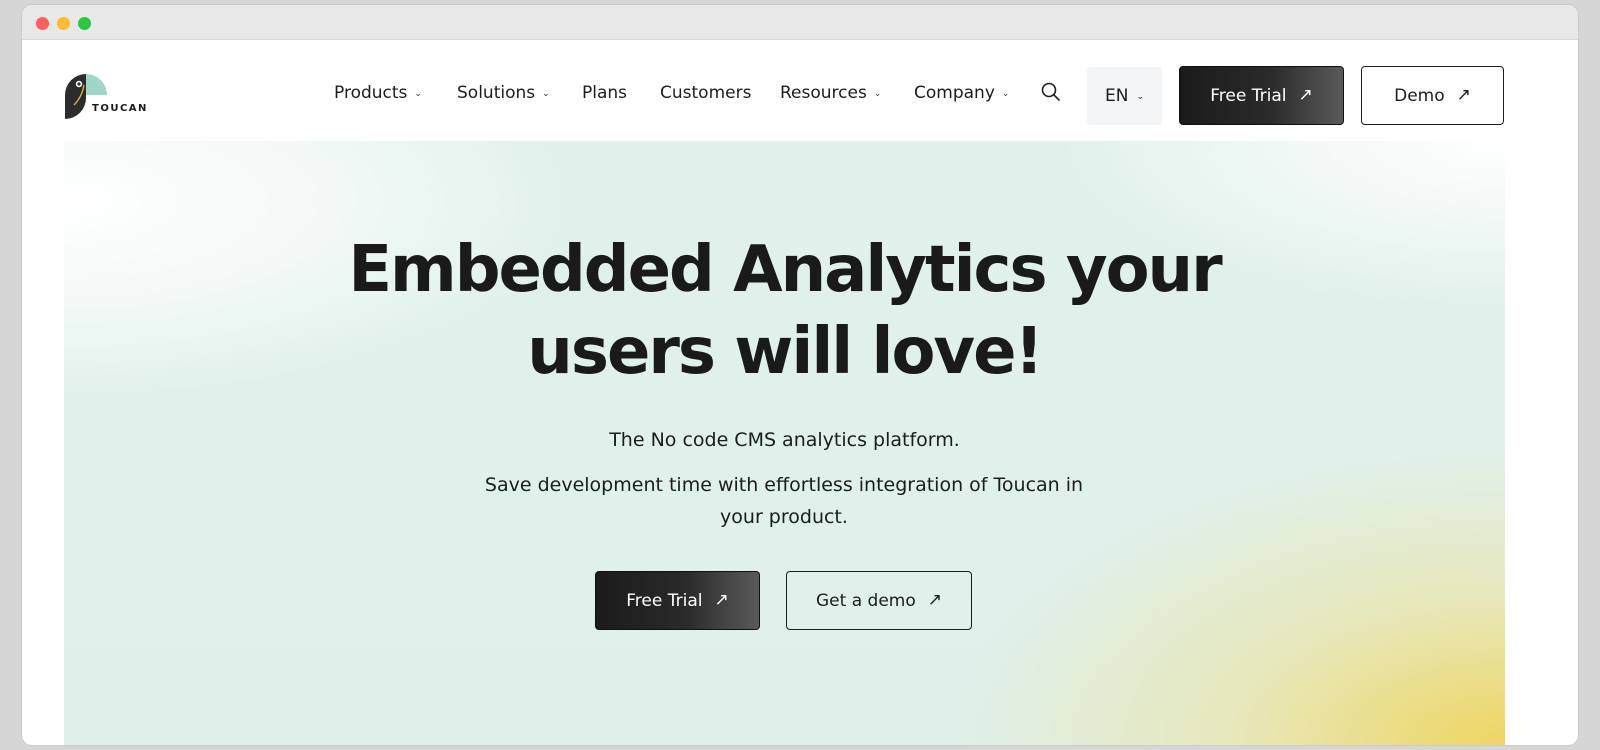 This screenshot has height=750, width=1600. Describe the element at coordinates (664, 600) in the screenshot. I see `hero-free-trial-label: Free Trial` at that location.